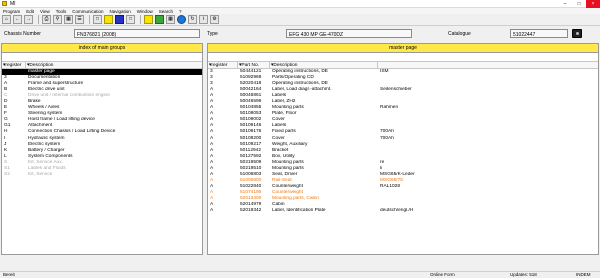  Describe the element at coordinates (68, 19) in the screenshot. I see `grid-icon: ▦` at that location.